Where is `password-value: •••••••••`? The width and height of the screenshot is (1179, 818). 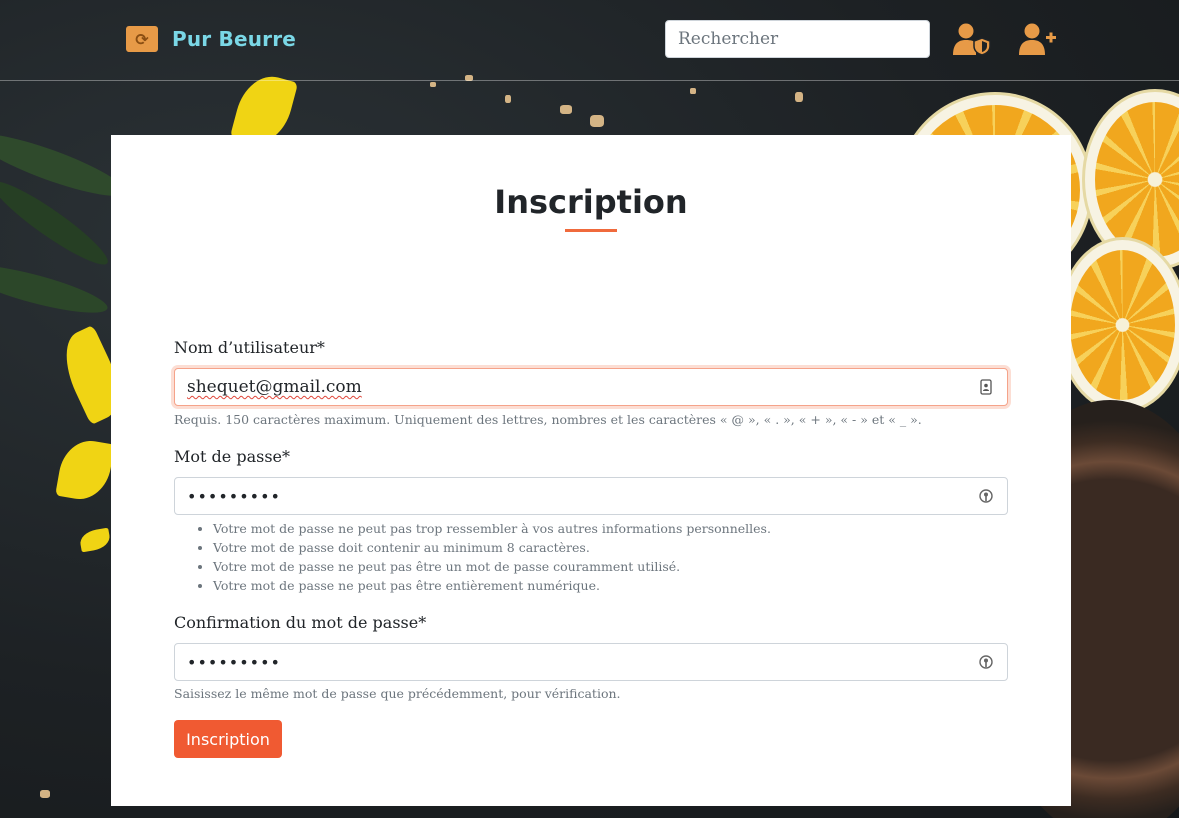
password-value: ••••••••• is located at coordinates (234, 496).